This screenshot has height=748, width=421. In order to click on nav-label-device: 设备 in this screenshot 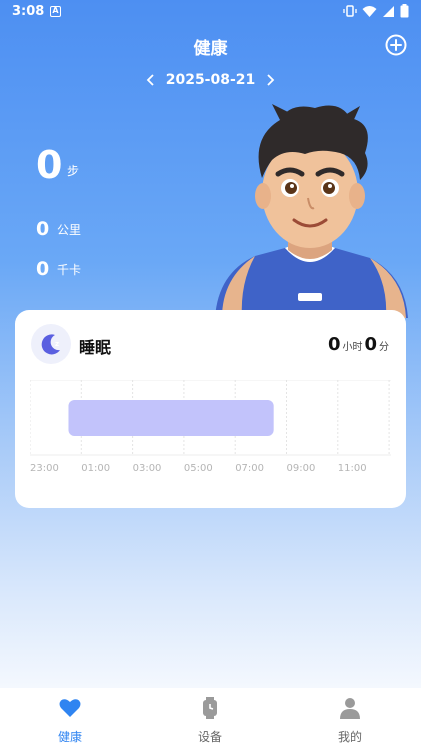, I will do `click(209, 737)`.